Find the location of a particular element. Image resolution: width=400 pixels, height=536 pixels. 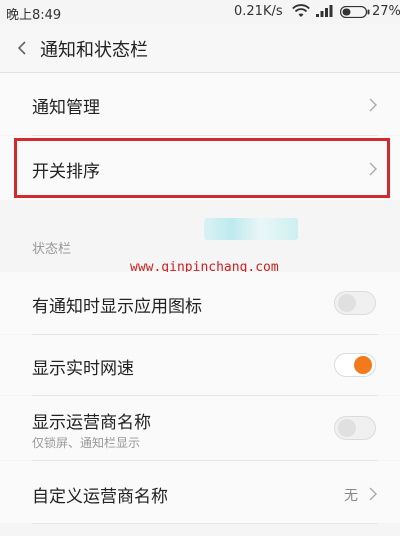

row-notification-management: 通知管理 is located at coordinates (200, 104).